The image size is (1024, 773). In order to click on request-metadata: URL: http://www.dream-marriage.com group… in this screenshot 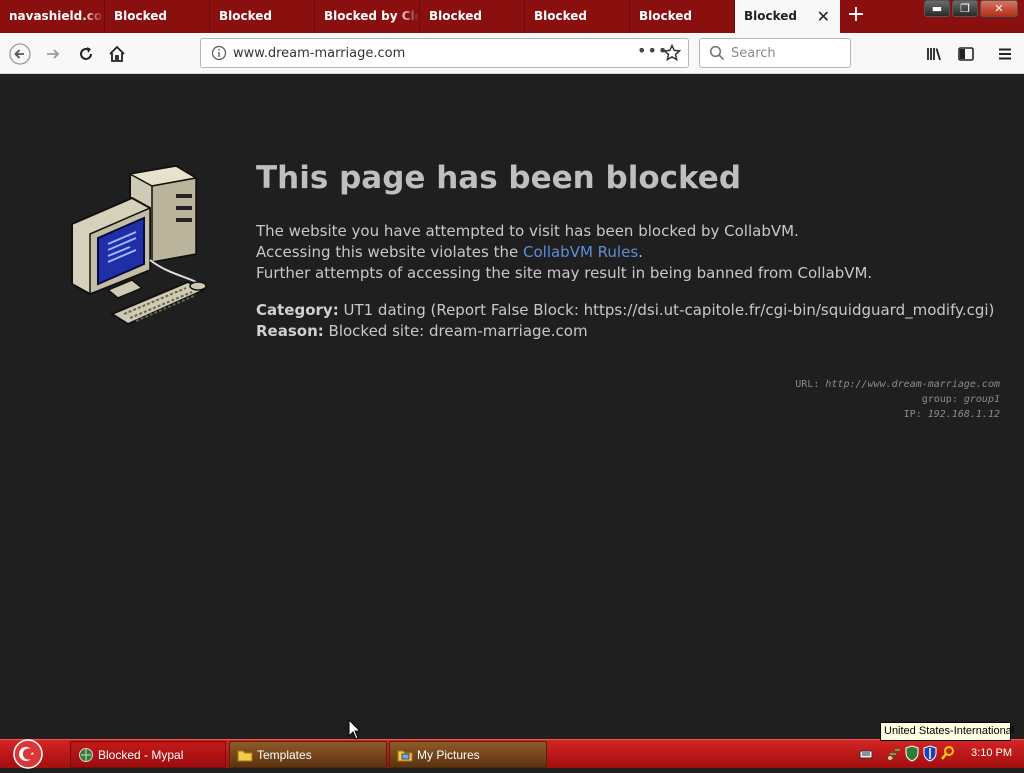, I will do `click(897, 399)`.